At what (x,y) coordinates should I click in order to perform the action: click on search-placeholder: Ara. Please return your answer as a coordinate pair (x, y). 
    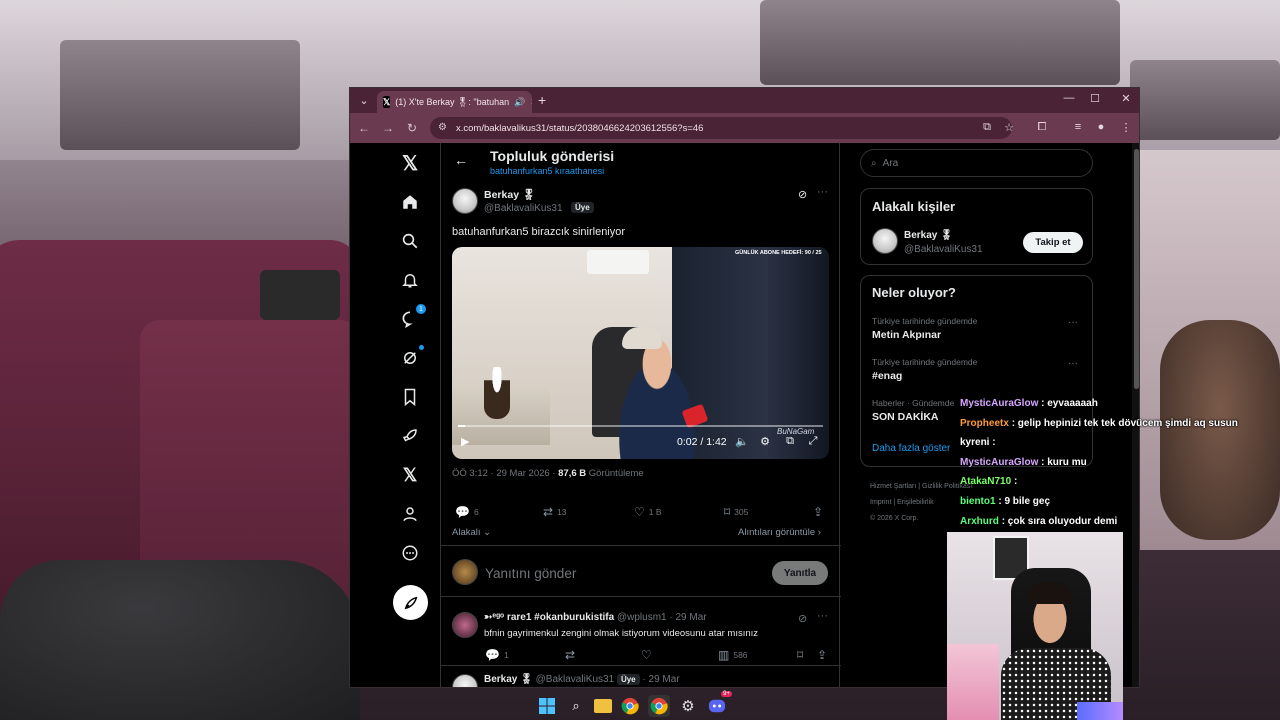
    Looking at the image, I should click on (890, 163).